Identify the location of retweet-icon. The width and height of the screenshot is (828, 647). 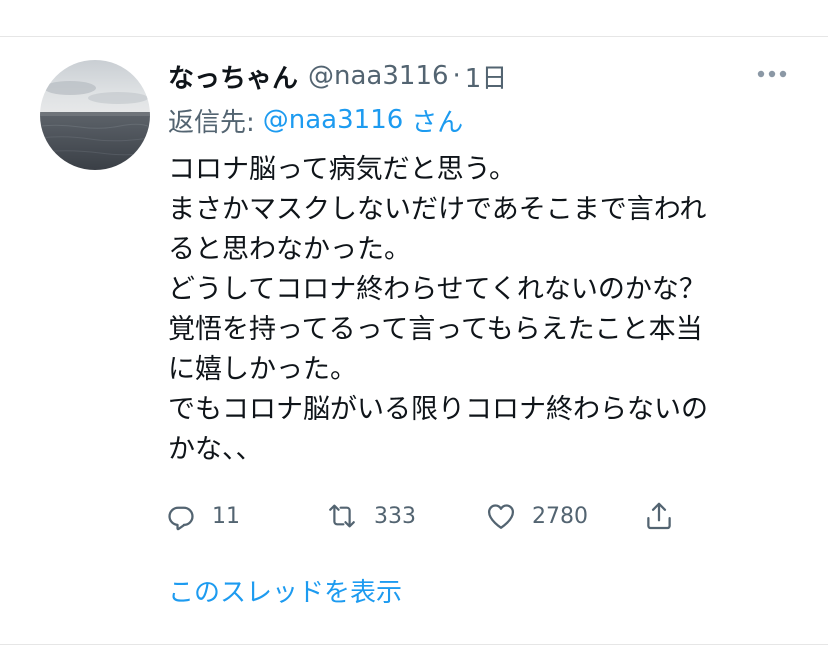
(342, 516).